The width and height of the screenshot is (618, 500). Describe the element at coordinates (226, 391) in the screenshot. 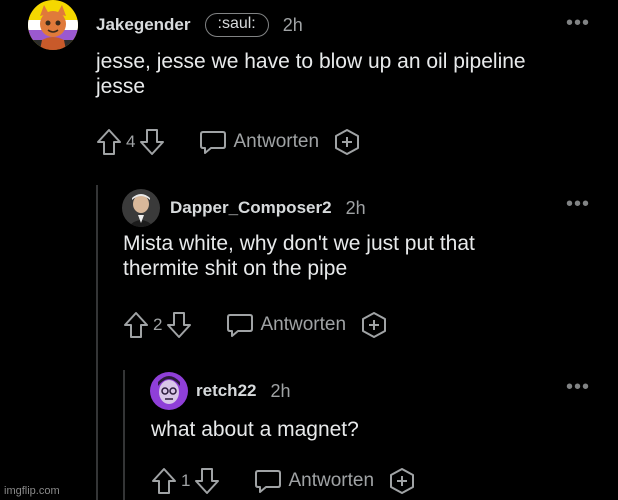

I see `username: retch22` at that location.